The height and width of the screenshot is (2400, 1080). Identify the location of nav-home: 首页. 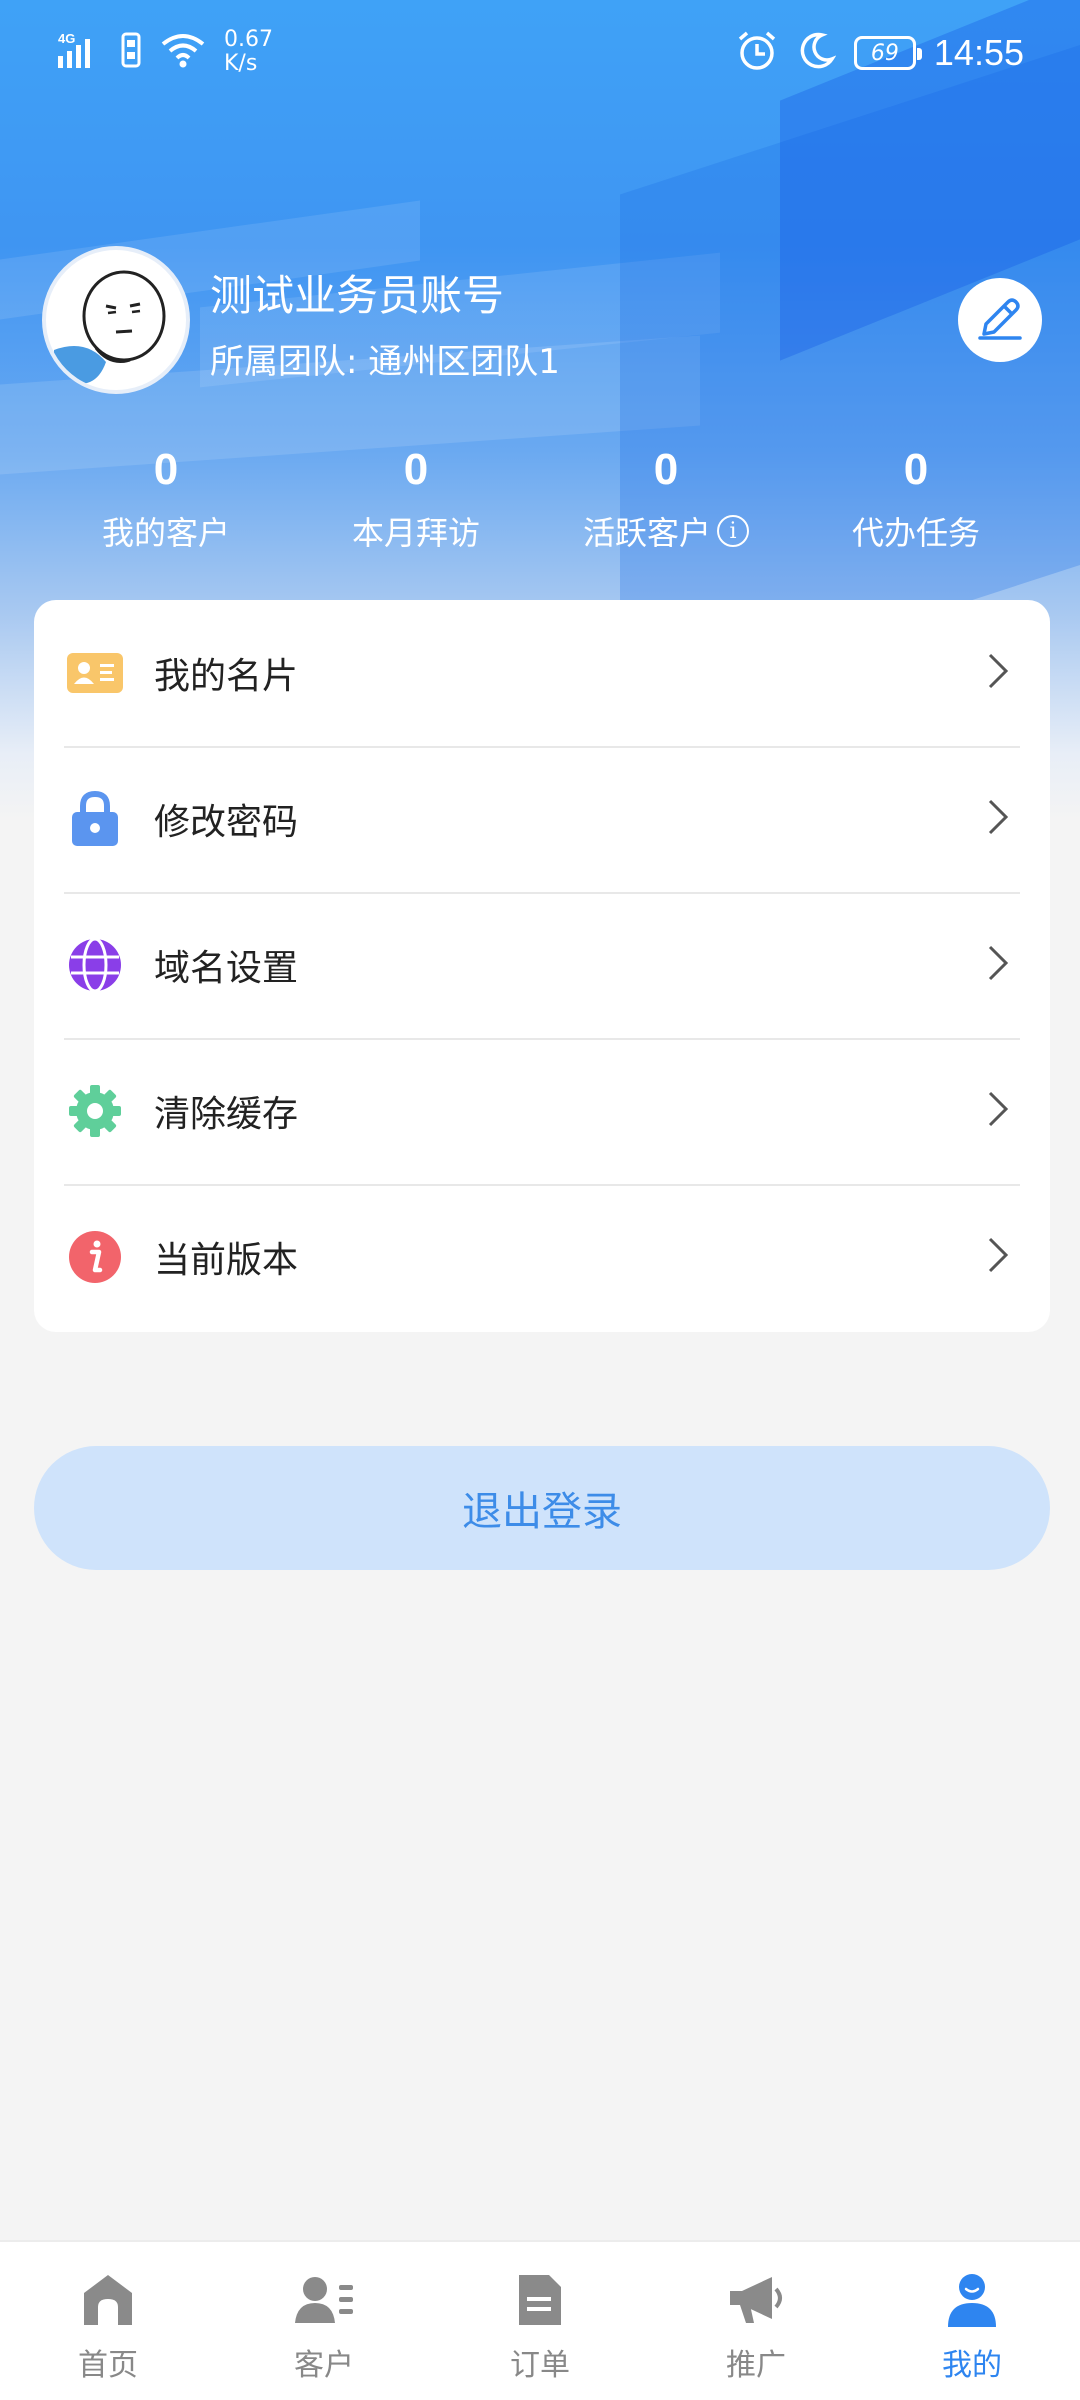
(108, 2326).